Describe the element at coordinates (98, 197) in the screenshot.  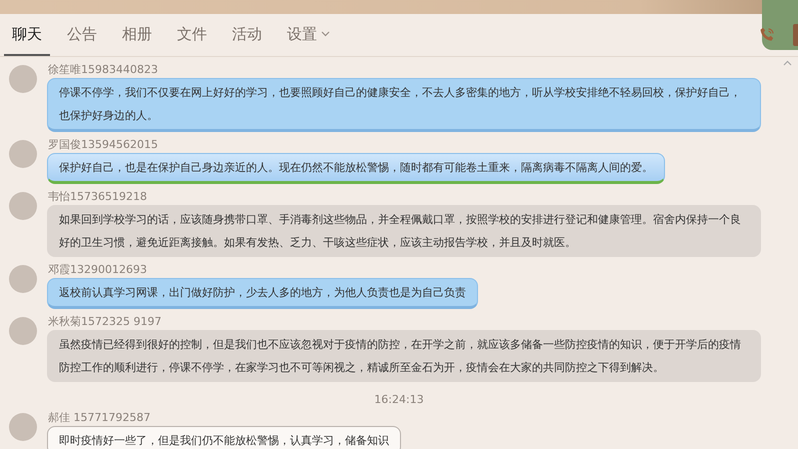
I see `sender-name: 韦怡15736519218` at that location.